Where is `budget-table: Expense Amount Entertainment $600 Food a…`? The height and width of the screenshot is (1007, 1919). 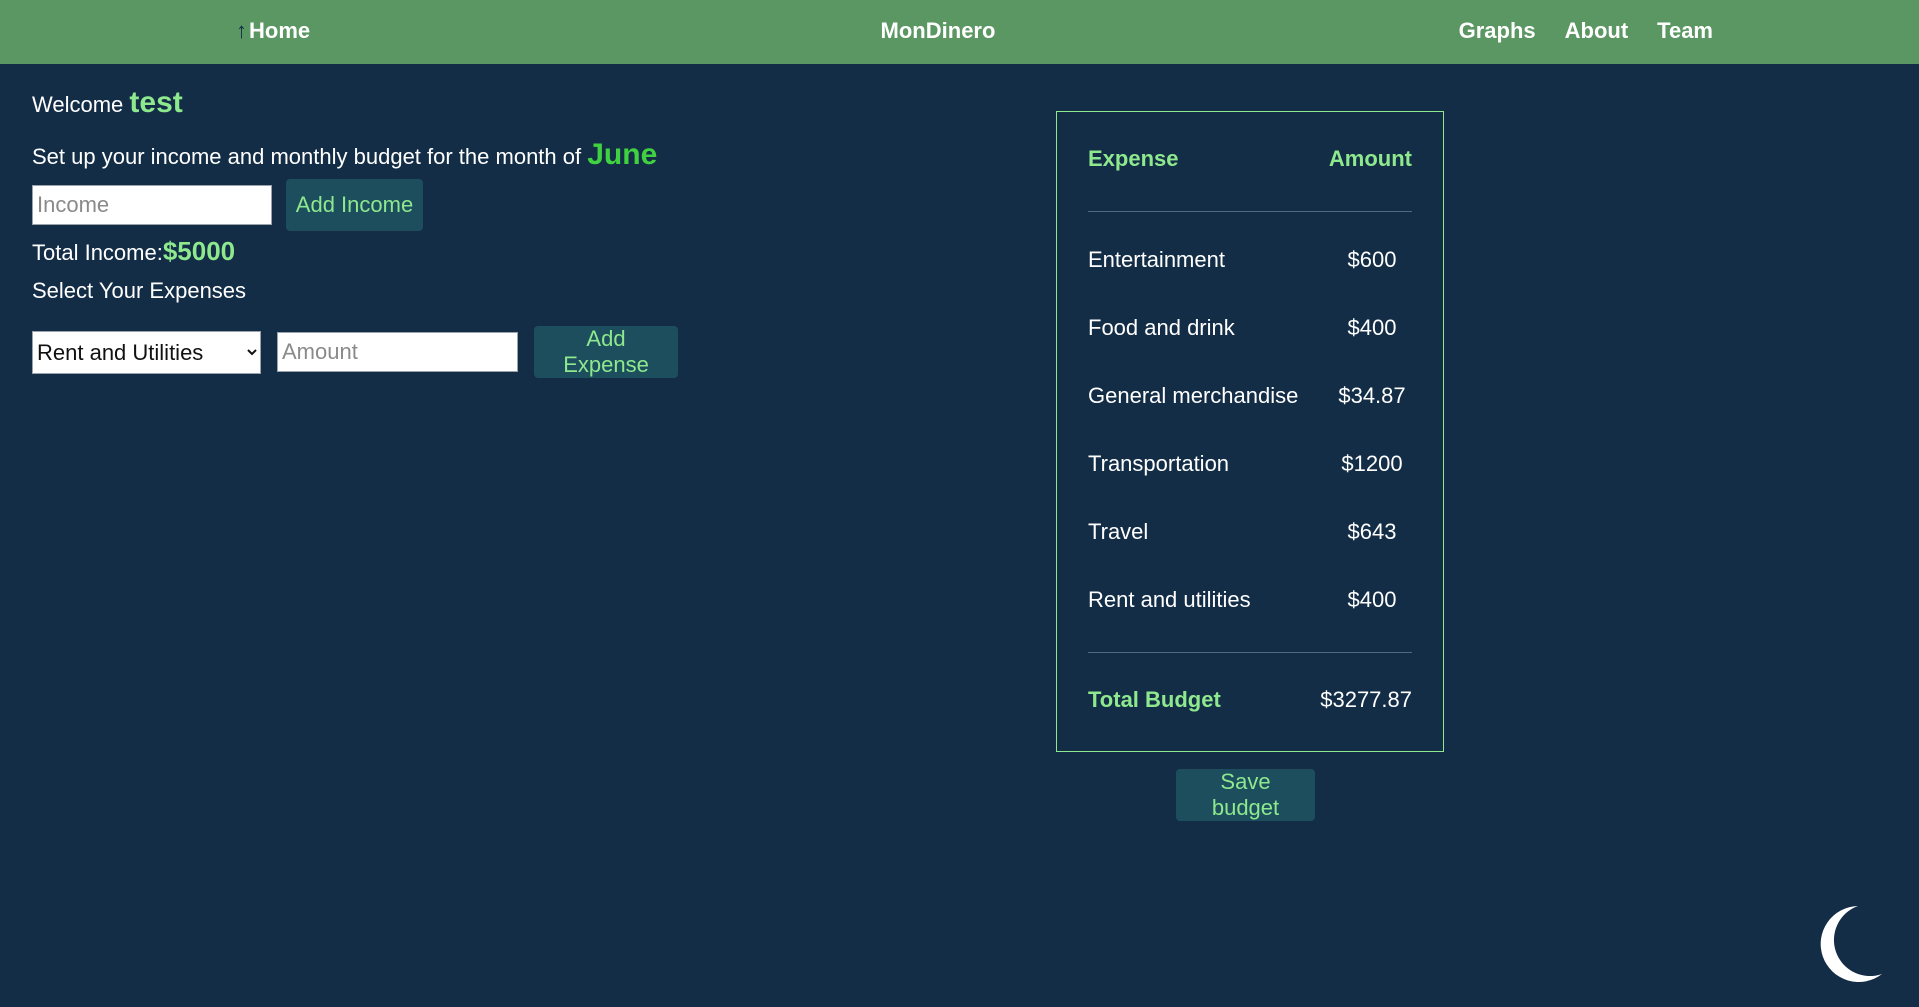
budget-table: Expense Amount Entertainment $600 Food a… is located at coordinates (1250, 431).